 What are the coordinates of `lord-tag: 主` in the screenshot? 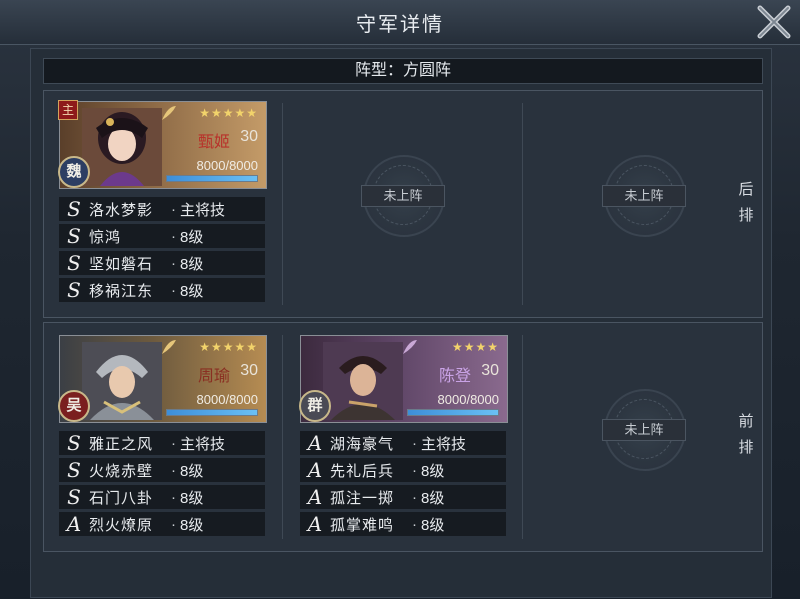 It's located at (68, 110).